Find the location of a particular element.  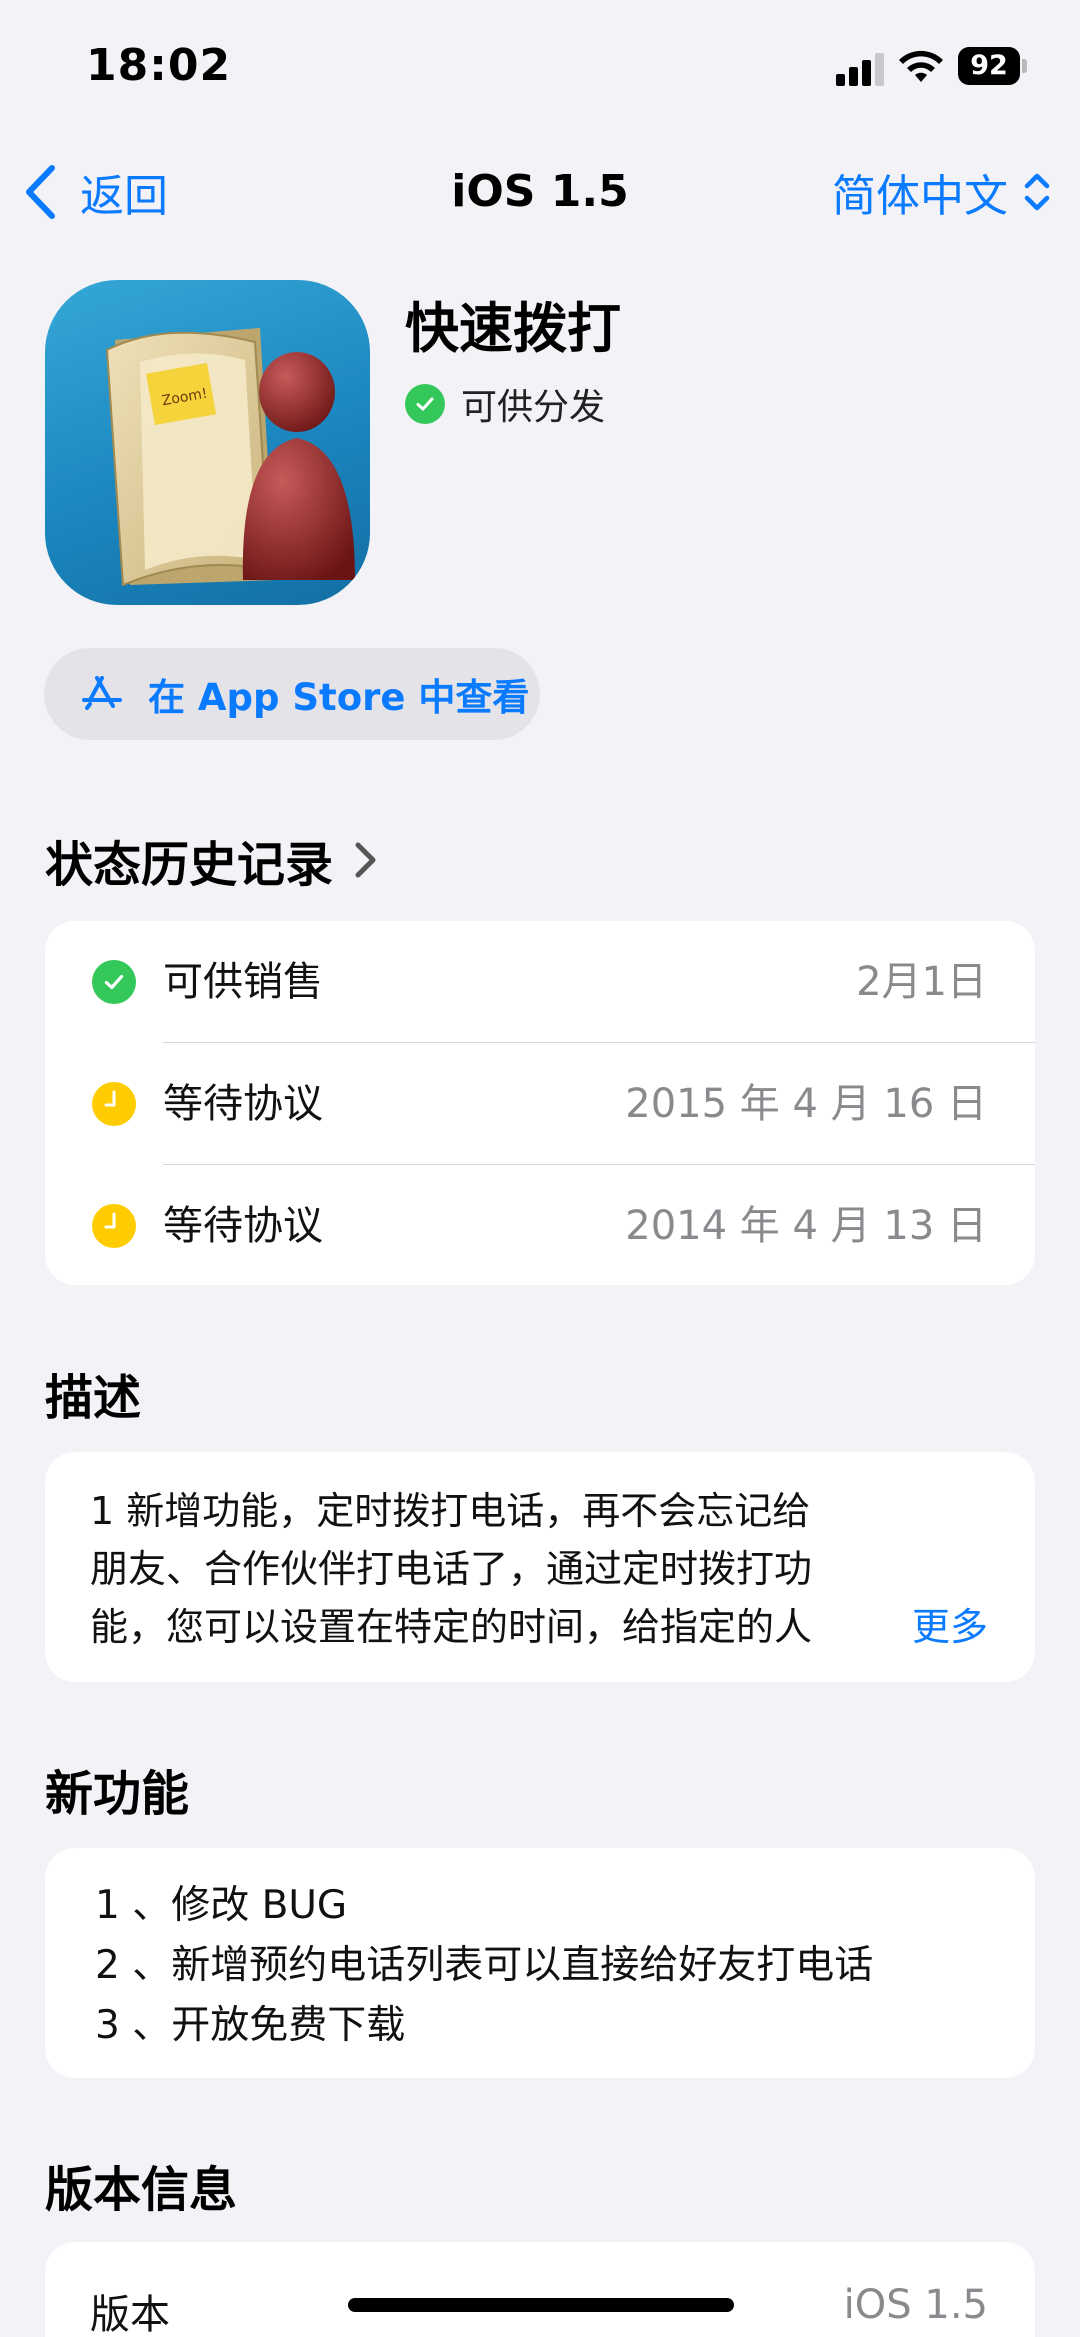

history-row: 可供销售 2月1日 is located at coordinates (540, 982).